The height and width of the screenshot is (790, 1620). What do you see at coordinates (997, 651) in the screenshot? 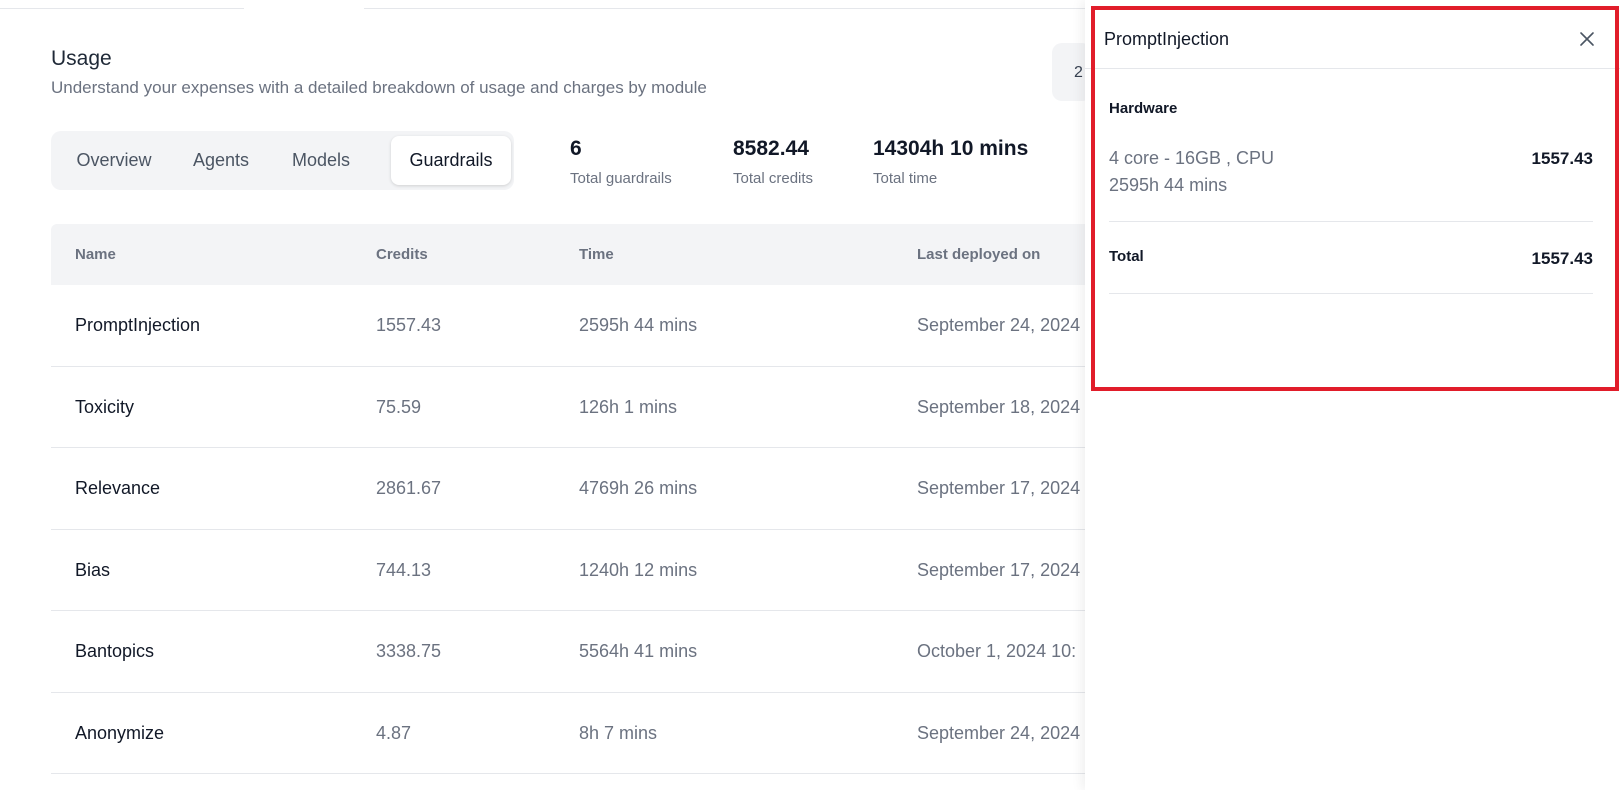
I see `row-deployed: October 1, 2024 10:` at bounding box center [997, 651].